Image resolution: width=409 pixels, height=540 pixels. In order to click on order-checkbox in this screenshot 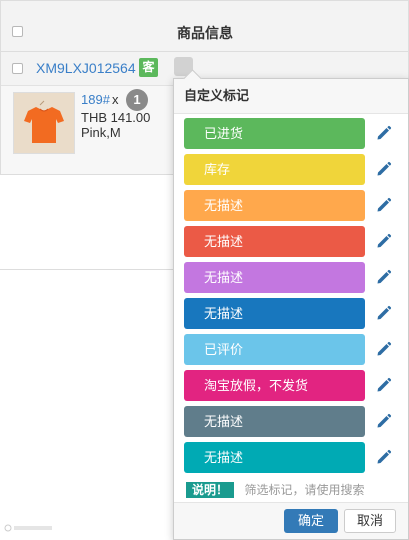, I will do `click(17, 68)`.